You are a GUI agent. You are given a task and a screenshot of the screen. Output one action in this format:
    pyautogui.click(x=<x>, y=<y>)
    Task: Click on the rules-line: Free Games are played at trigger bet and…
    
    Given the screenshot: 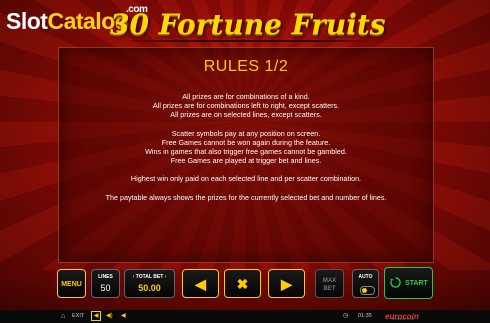 What is the action you would take?
    pyautogui.click(x=246, y=161)
    